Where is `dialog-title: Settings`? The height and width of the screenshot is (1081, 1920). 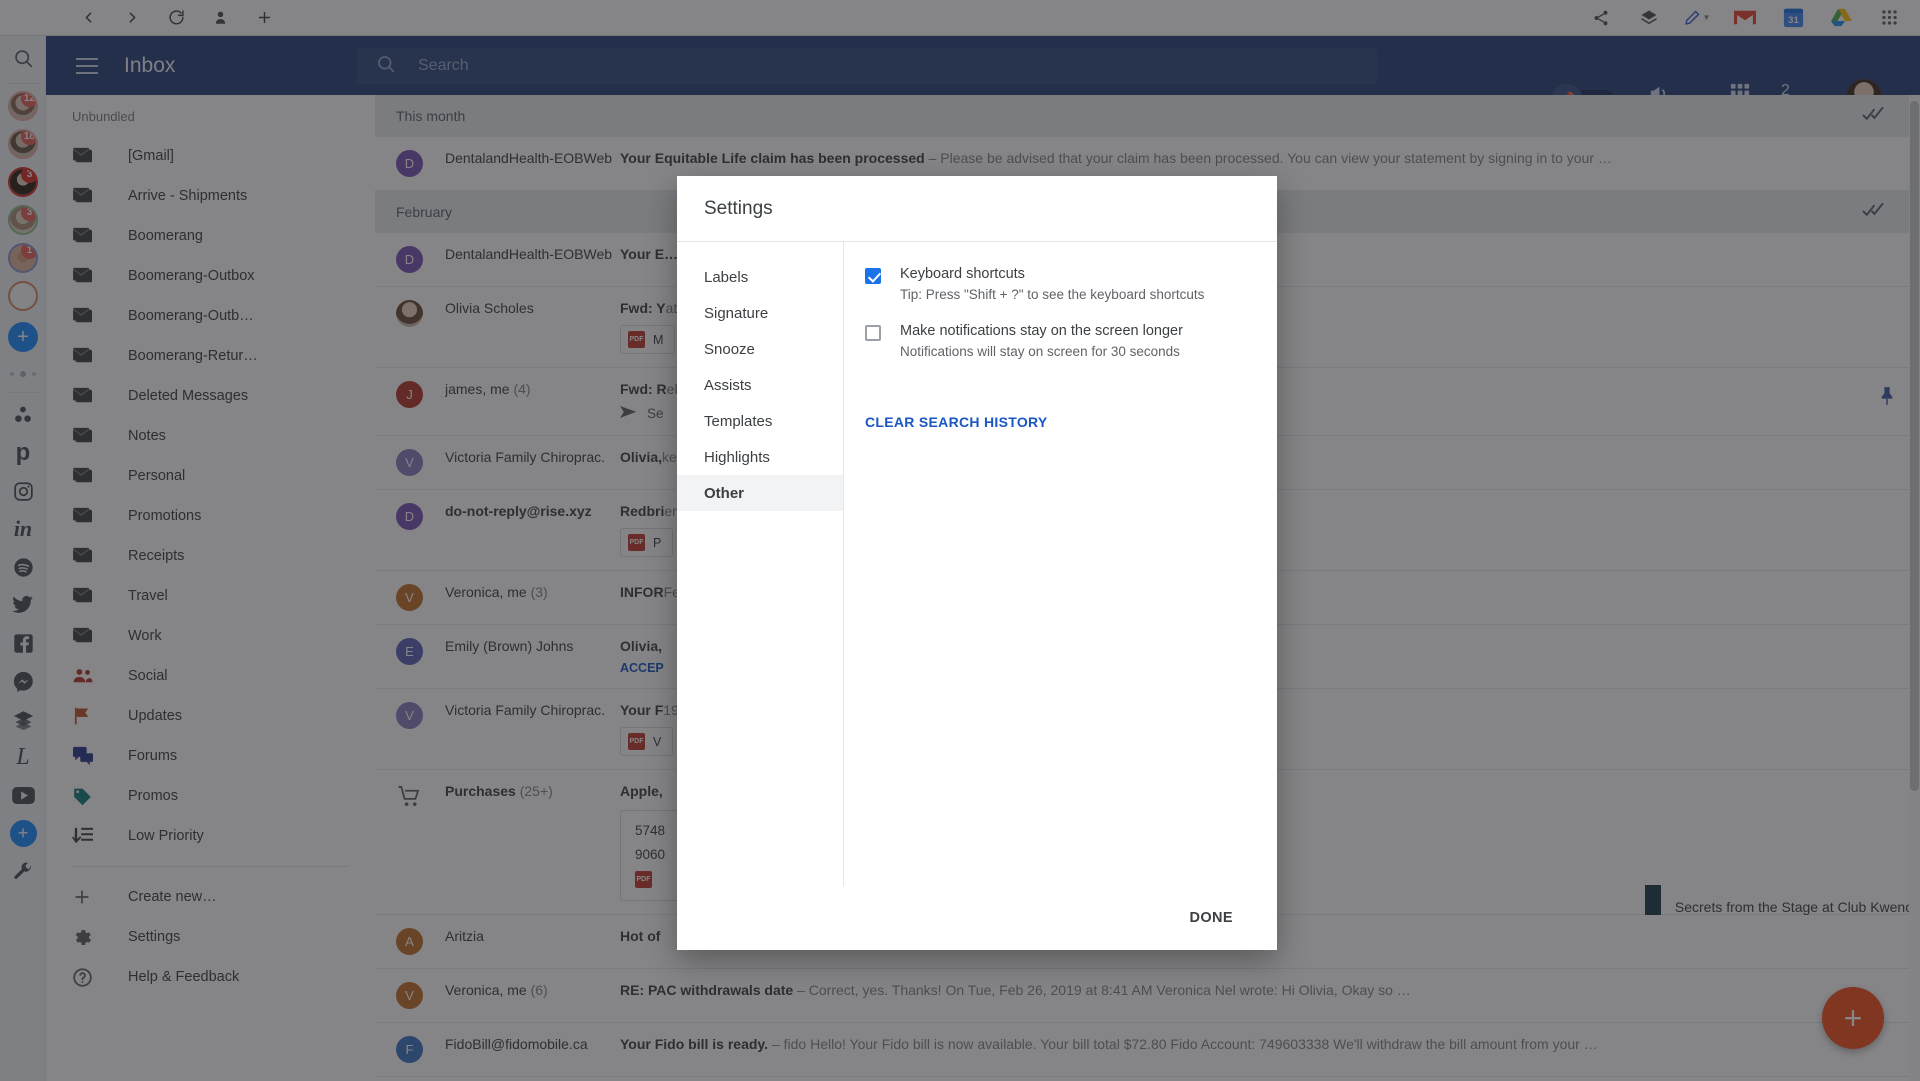 dialog-title: Settings is located at coordinates (977, 209).